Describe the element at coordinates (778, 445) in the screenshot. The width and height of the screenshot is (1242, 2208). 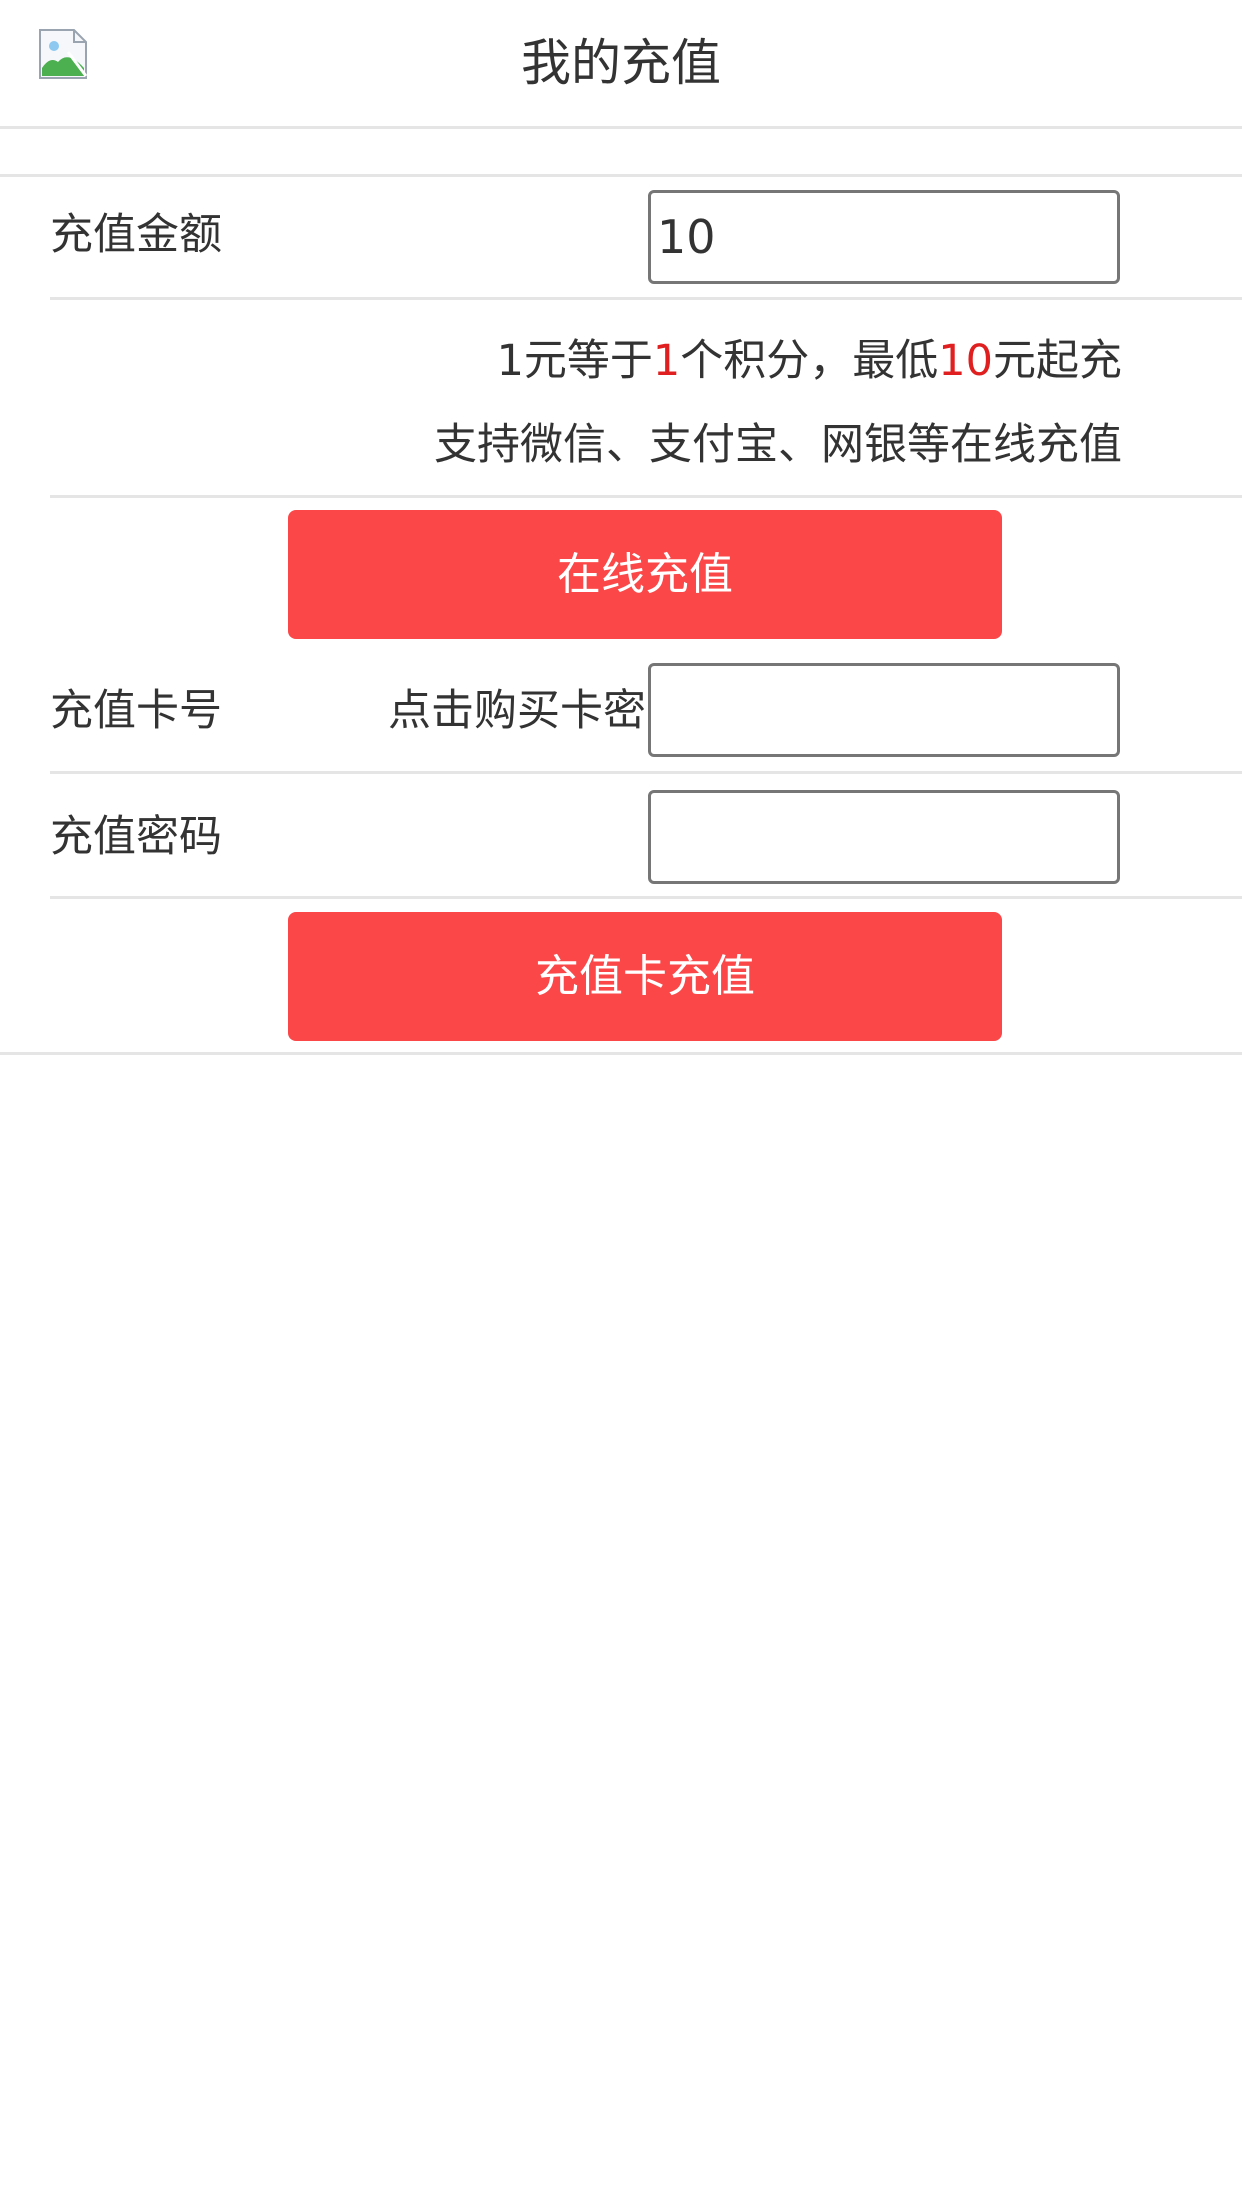
I see `payment-methods-text: 支持微信、支付宝、网银等在线充值` at that location.